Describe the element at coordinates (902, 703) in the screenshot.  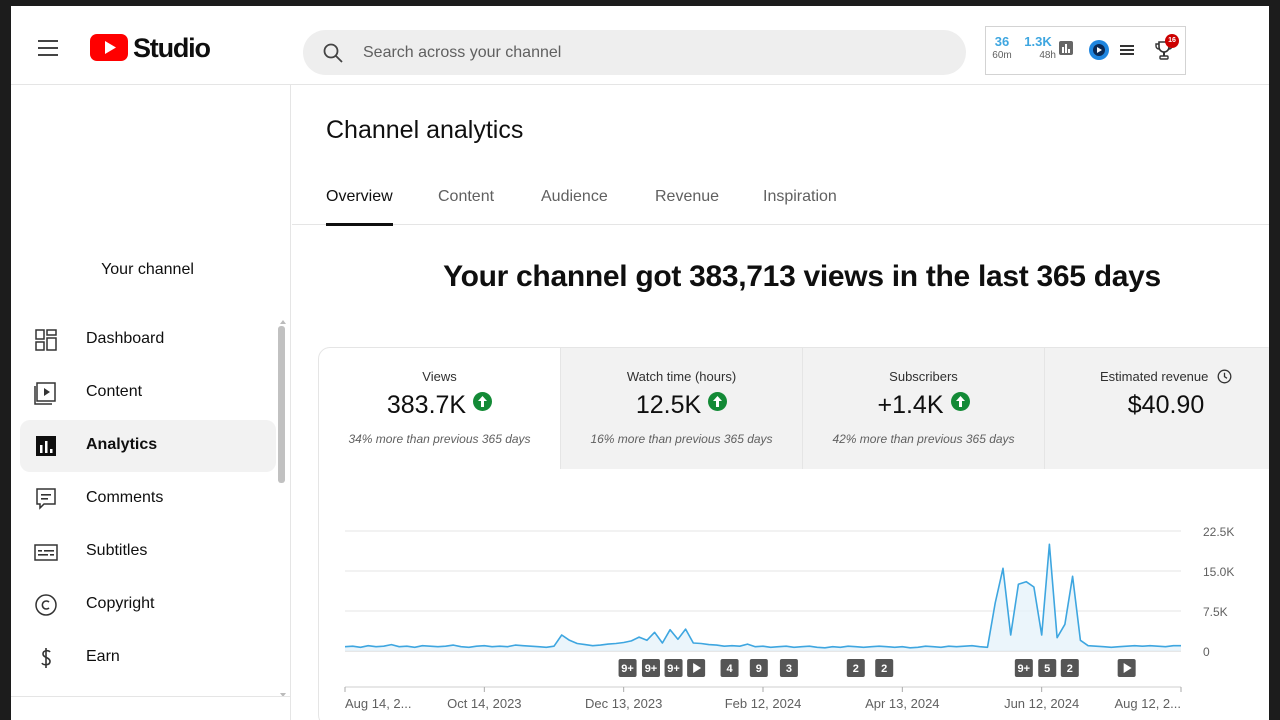
I see `x-tick-label: Apr 13, 2024` at that location.